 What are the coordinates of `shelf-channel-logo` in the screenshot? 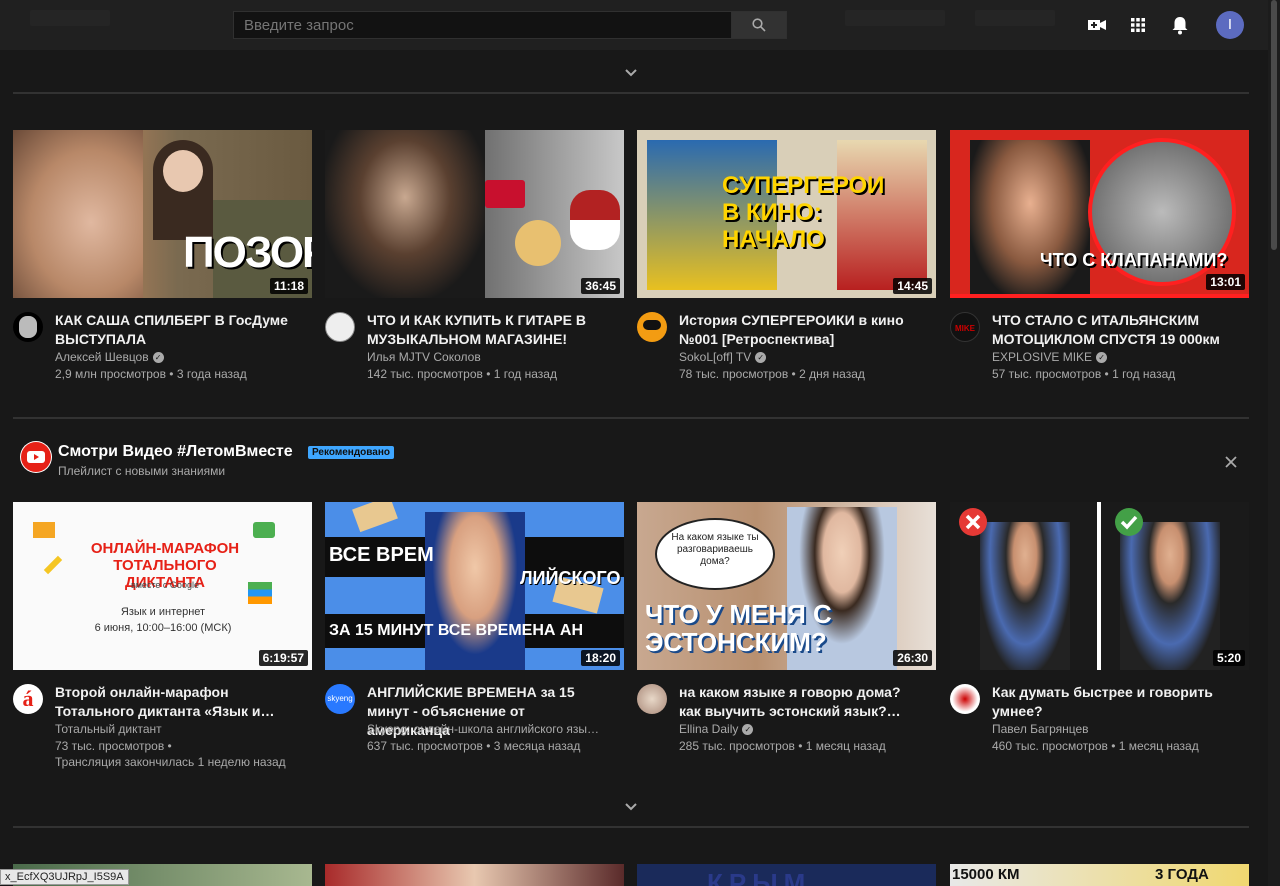 It's located at (36, 457).